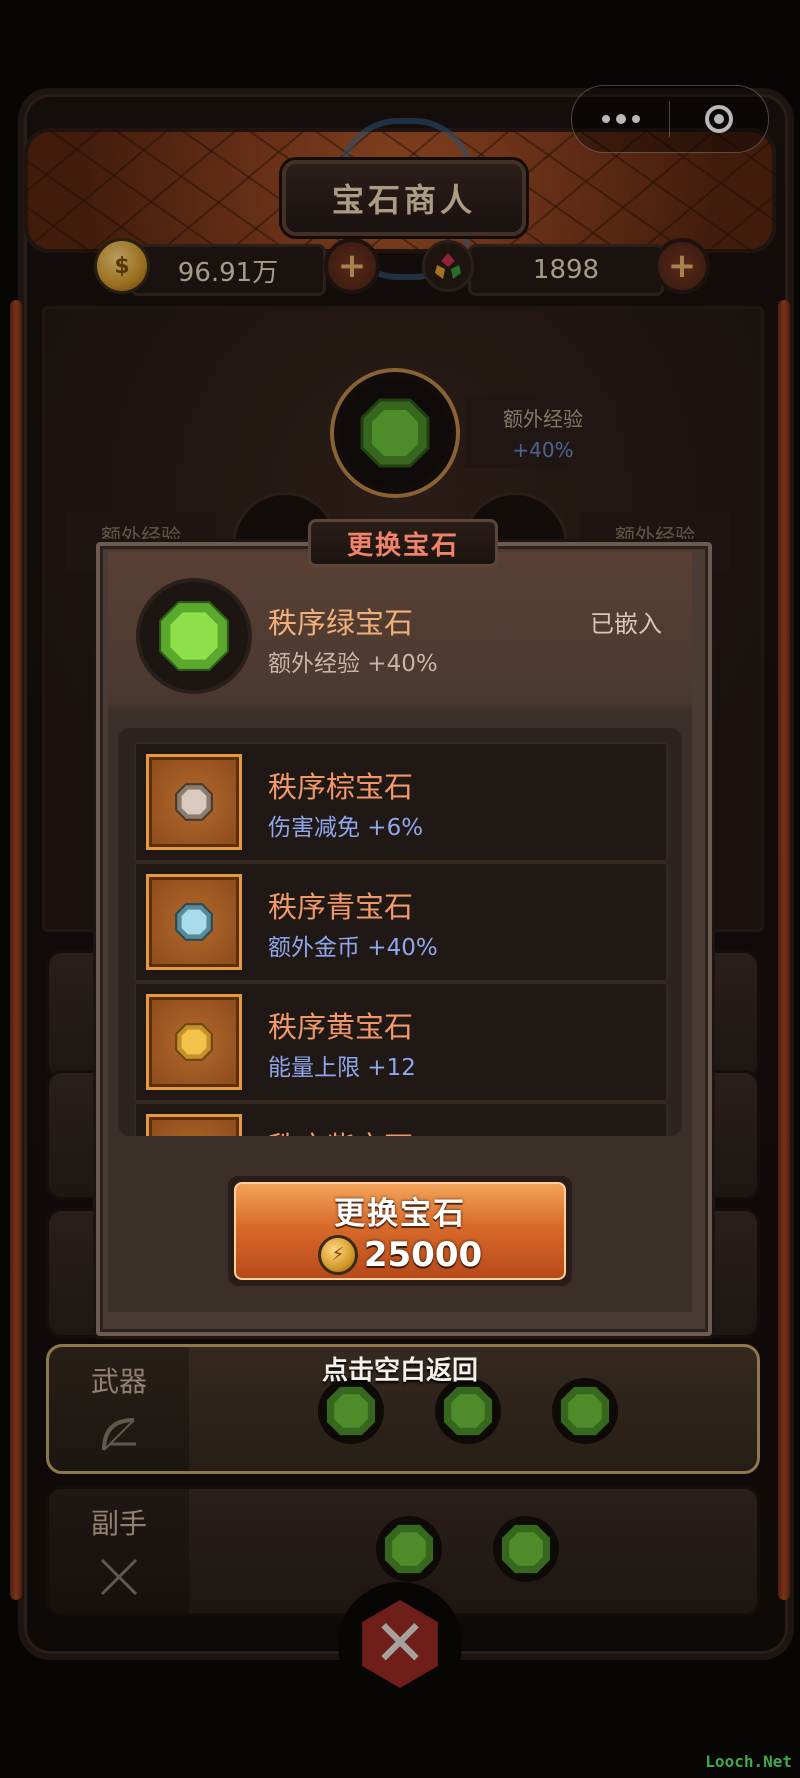 This screenshot has height=1778, width=800. What do you see at coordinates (341, 787) in the screenshot?
I see `gem-option-name: 秩序棕宝石` at bounding box center [341, 787].